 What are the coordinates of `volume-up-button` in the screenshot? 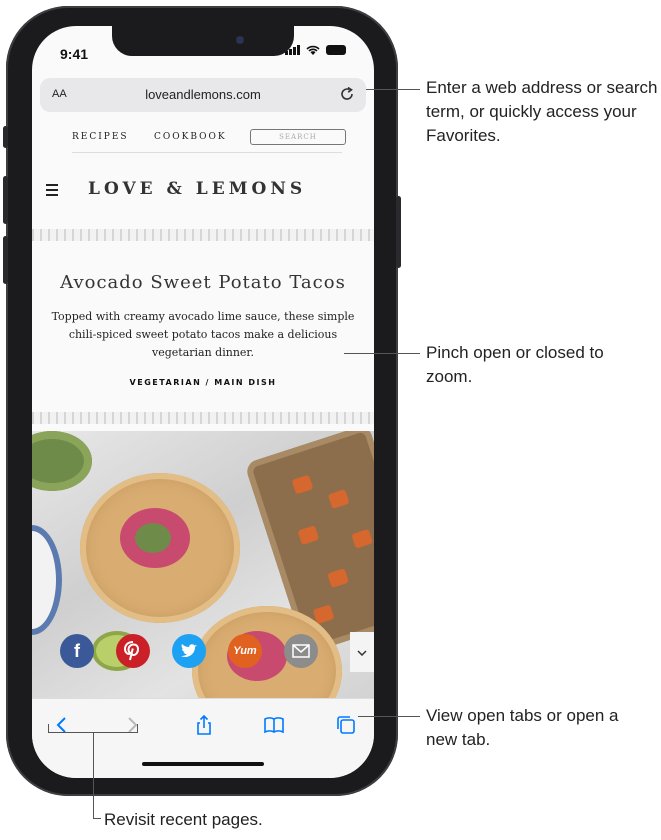 It's located at (5, 200).